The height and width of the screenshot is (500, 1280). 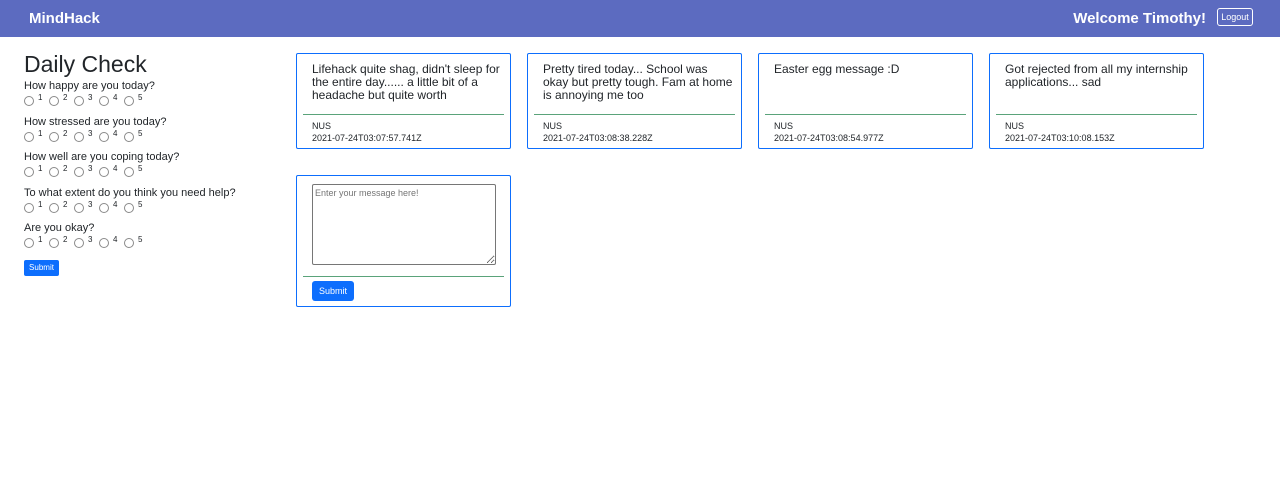 I want to click on message-timestamp: 2021-07-24T03:08:54.977Z, so click(x=829, y=138).